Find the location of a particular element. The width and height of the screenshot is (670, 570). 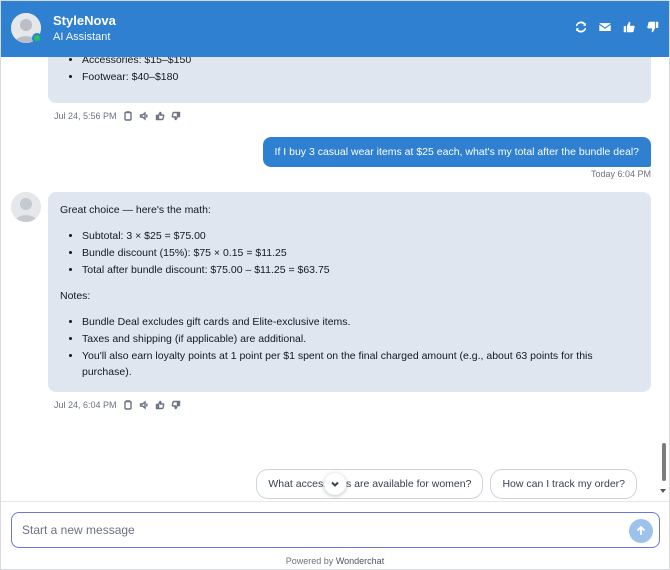

list-item: Accessories: $15–$150 is located at coordinates (360, 62).